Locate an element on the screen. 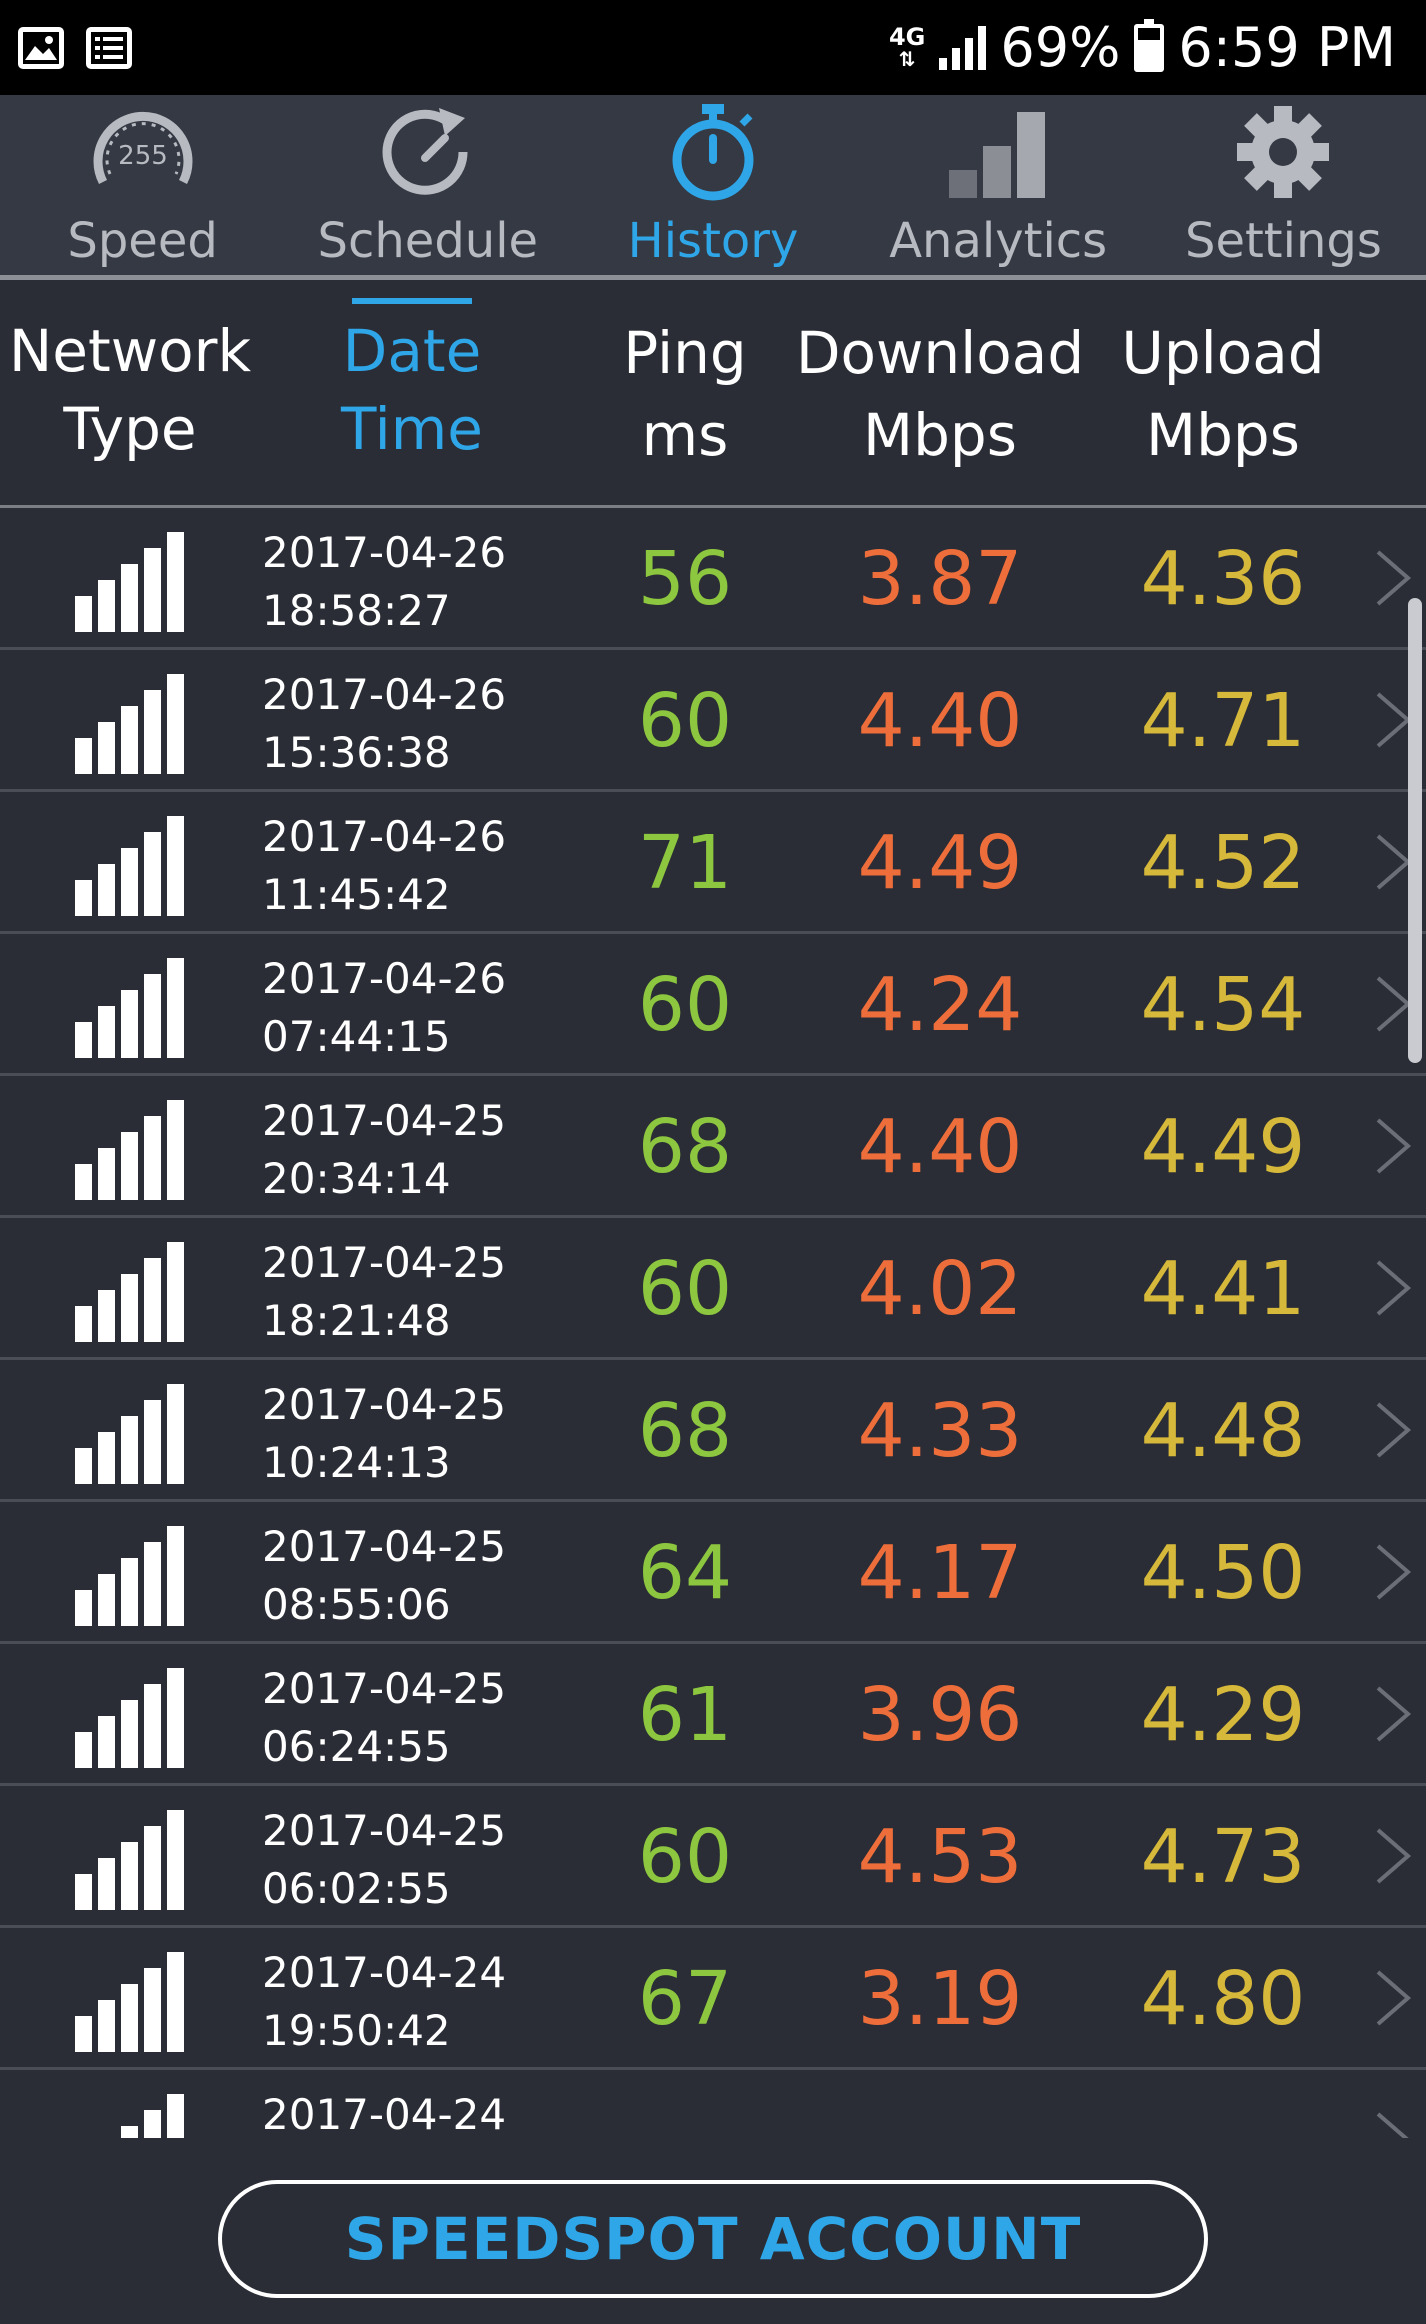 Image resolution: width=1426 pixels, height=2324 pixels. column-date-line2: Time is located at coordinates (412, 429).